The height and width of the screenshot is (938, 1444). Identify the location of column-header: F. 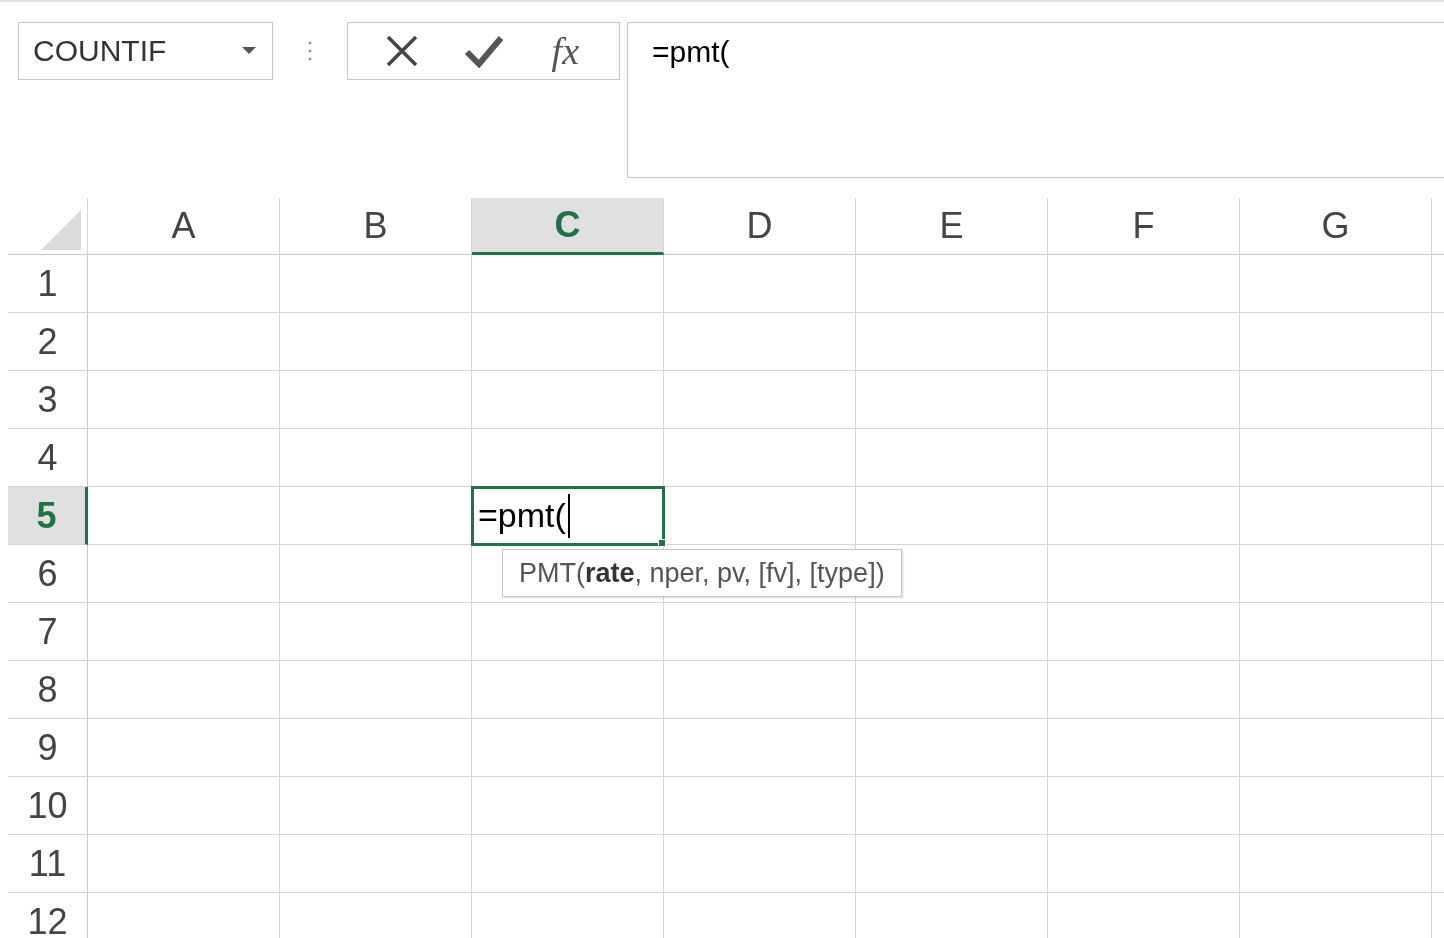
(1144, 226).